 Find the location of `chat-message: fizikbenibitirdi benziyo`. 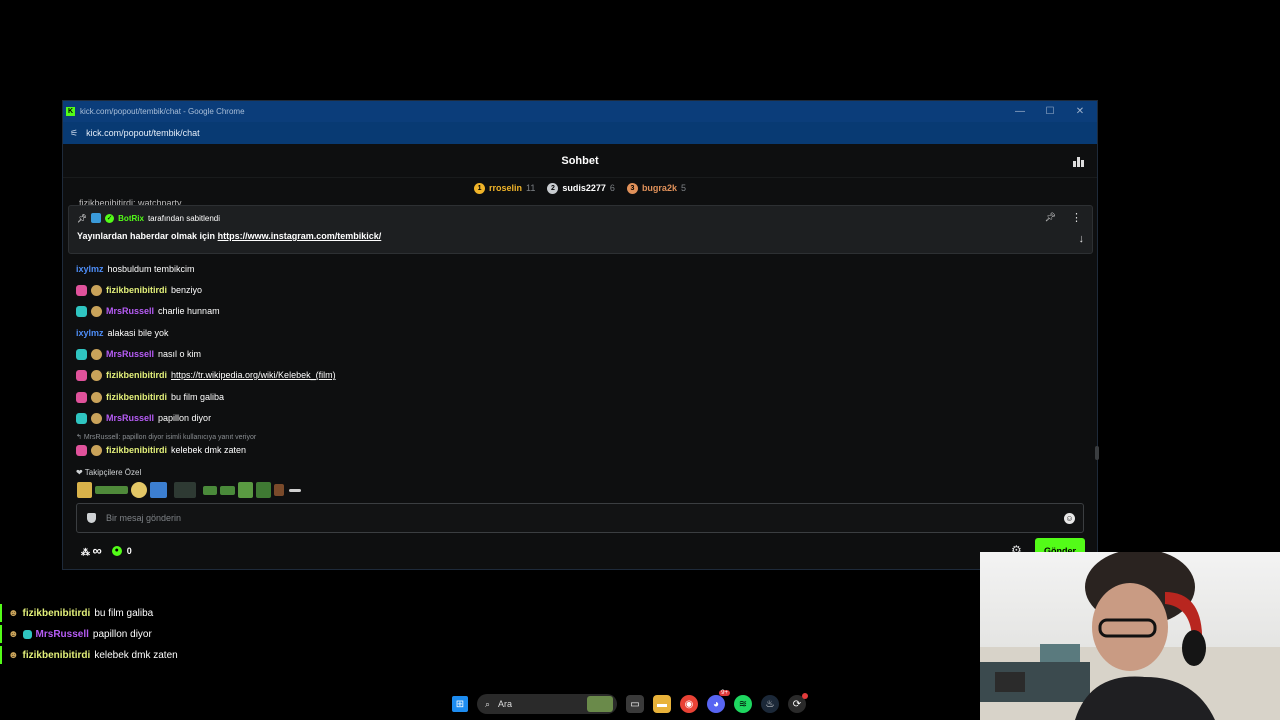

chat-message: fizikbenibitirdi benziyo is located at coordinates (139, 290).